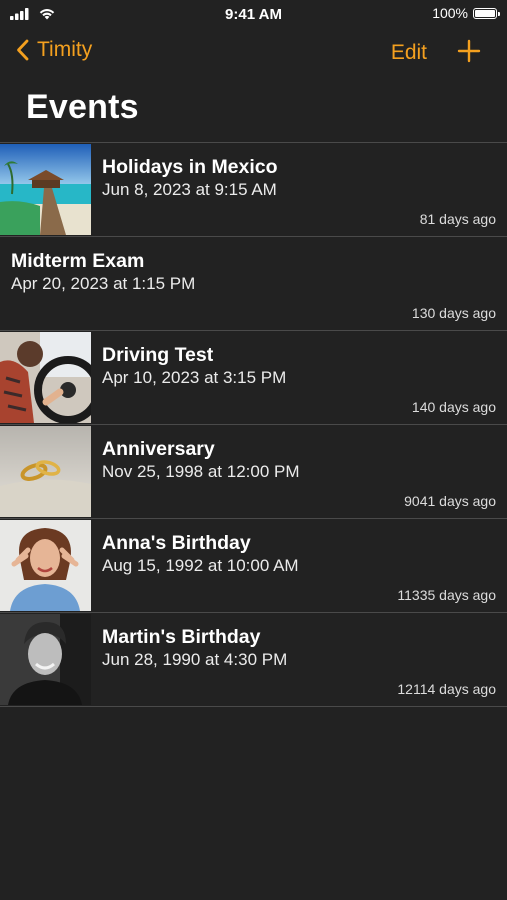 This screenshot has width=507, height=900. What do you see at coordinates (469, 51) in the screenshot?
I see `plus-icon` at bounding box center [469, 51].